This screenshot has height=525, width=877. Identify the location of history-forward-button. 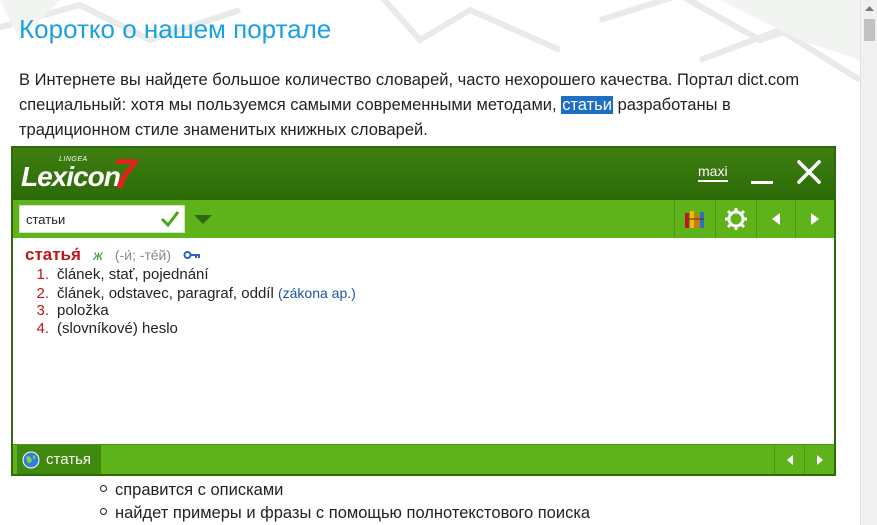
(819, 459).